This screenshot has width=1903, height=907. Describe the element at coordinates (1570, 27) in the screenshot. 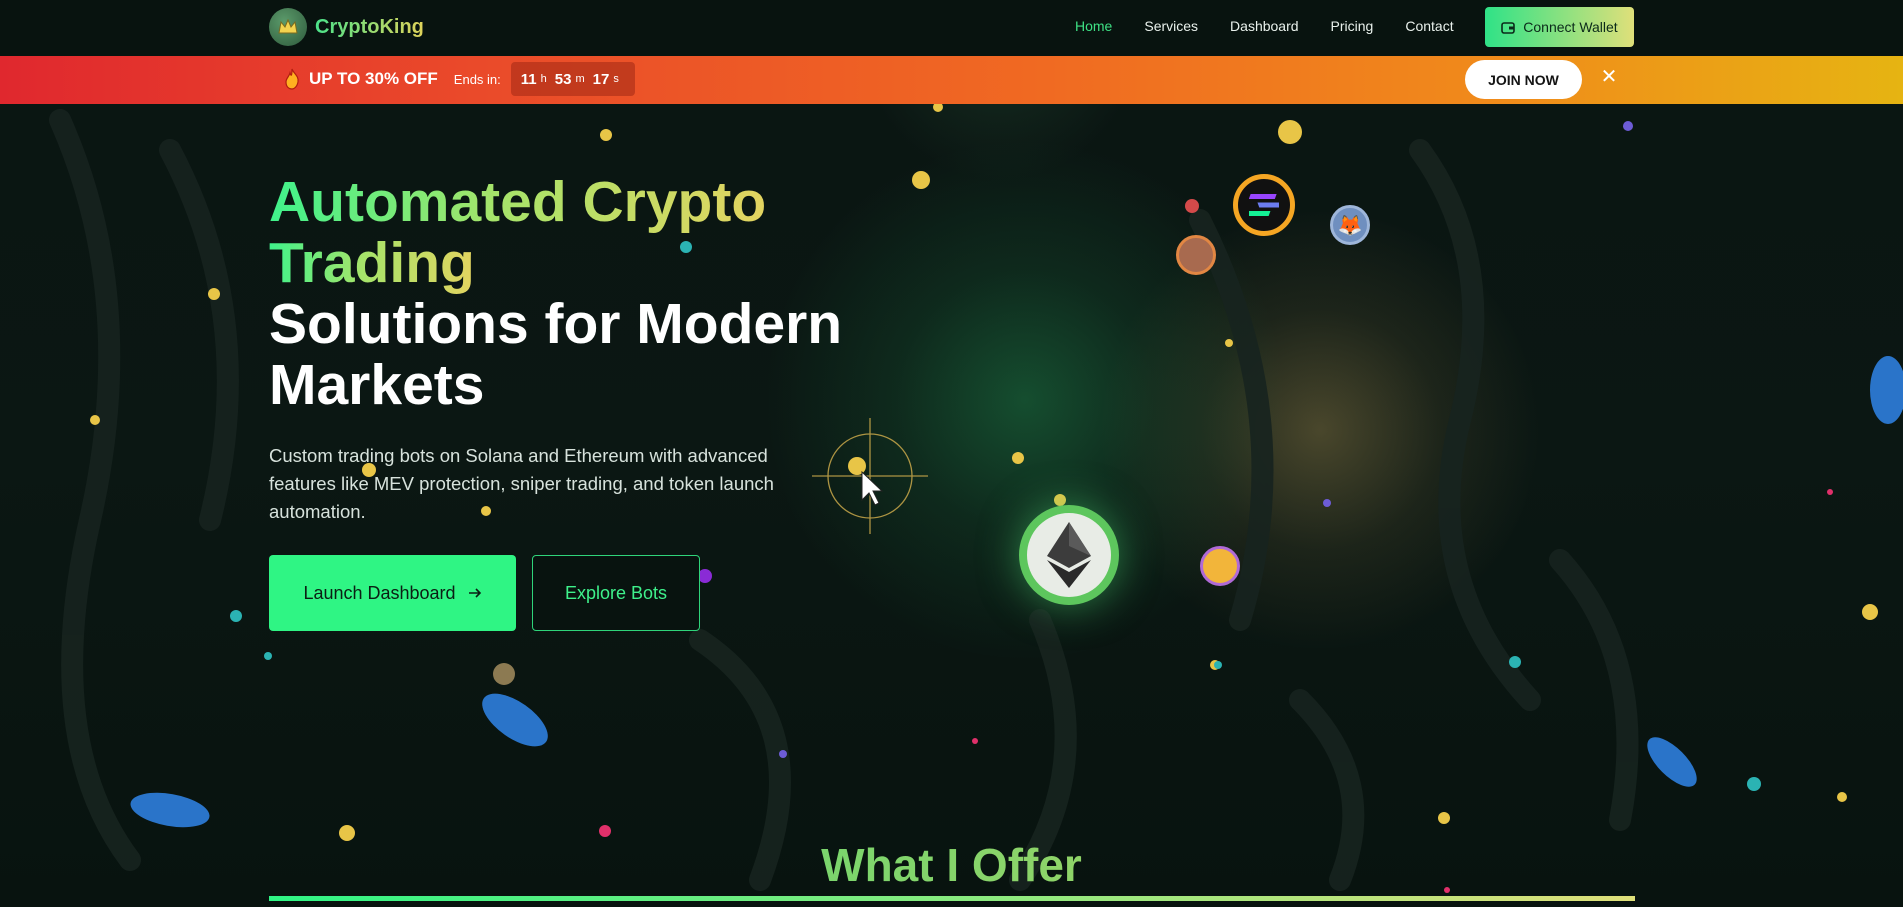

I see `connect-wallet-label: Connect Wallet` at that location.